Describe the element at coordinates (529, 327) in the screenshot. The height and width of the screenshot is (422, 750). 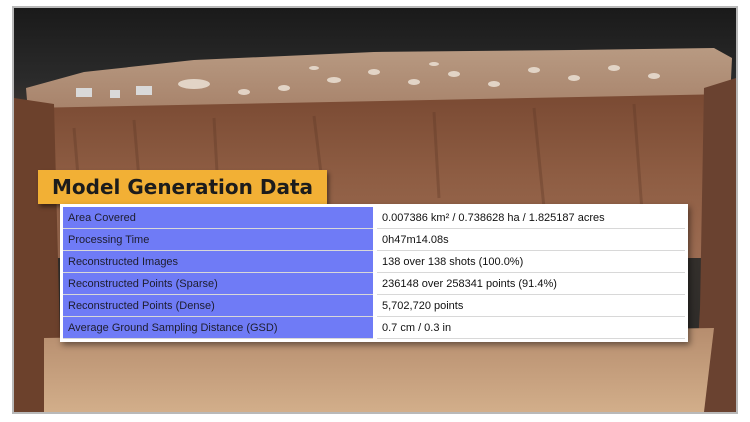
I see `row-value: 0.7 cm / 0.3 in` at that location.